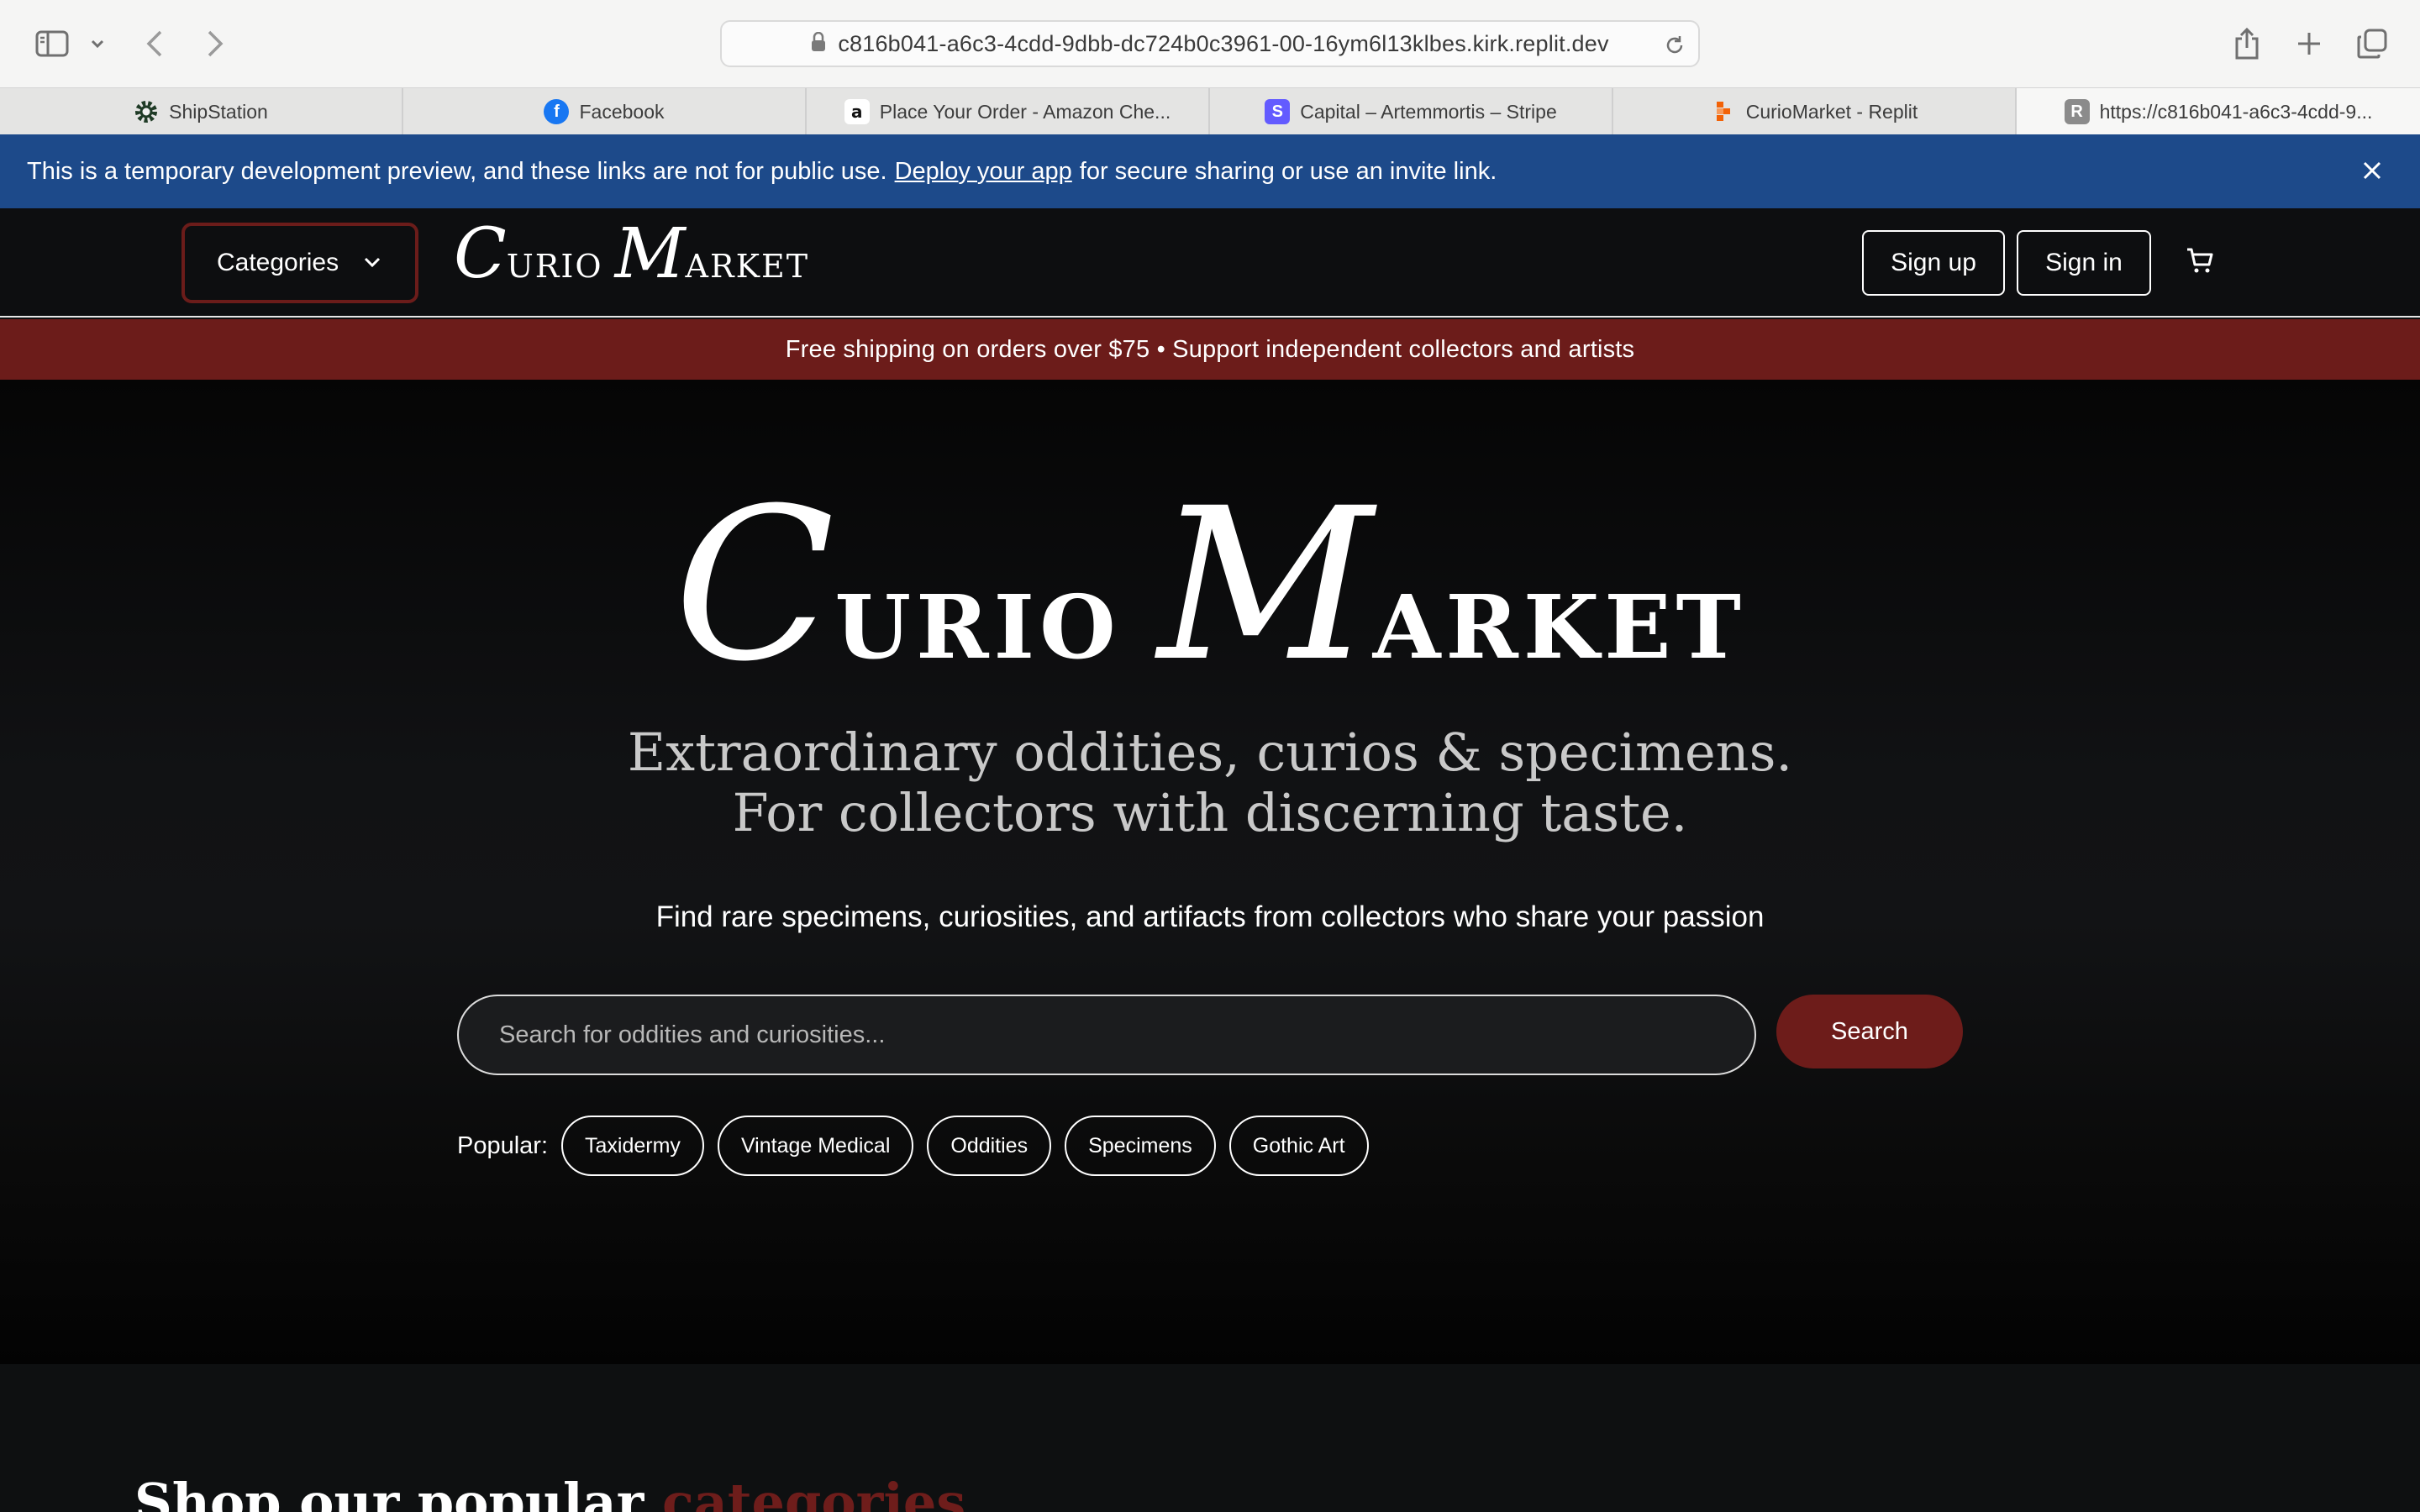 The width and height of the screenshot is (2420, 1512). What do you see at coordinates (481, 254) in the screenshot?
I see `logo-letter-c: C` at bounding box center [481, 254].